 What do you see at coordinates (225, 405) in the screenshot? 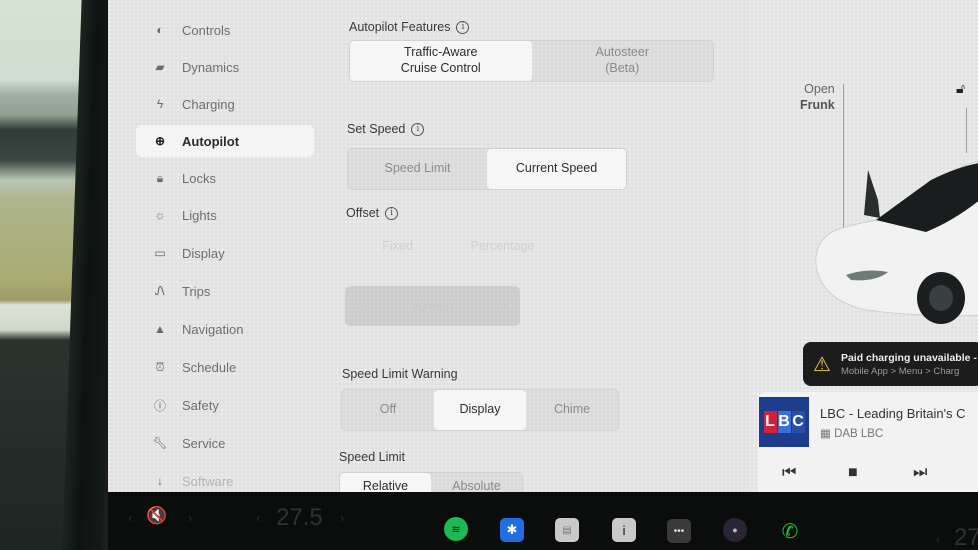
I see `sidebar-item-safety: ⓘ Safety` at bounding box center [225, 405].